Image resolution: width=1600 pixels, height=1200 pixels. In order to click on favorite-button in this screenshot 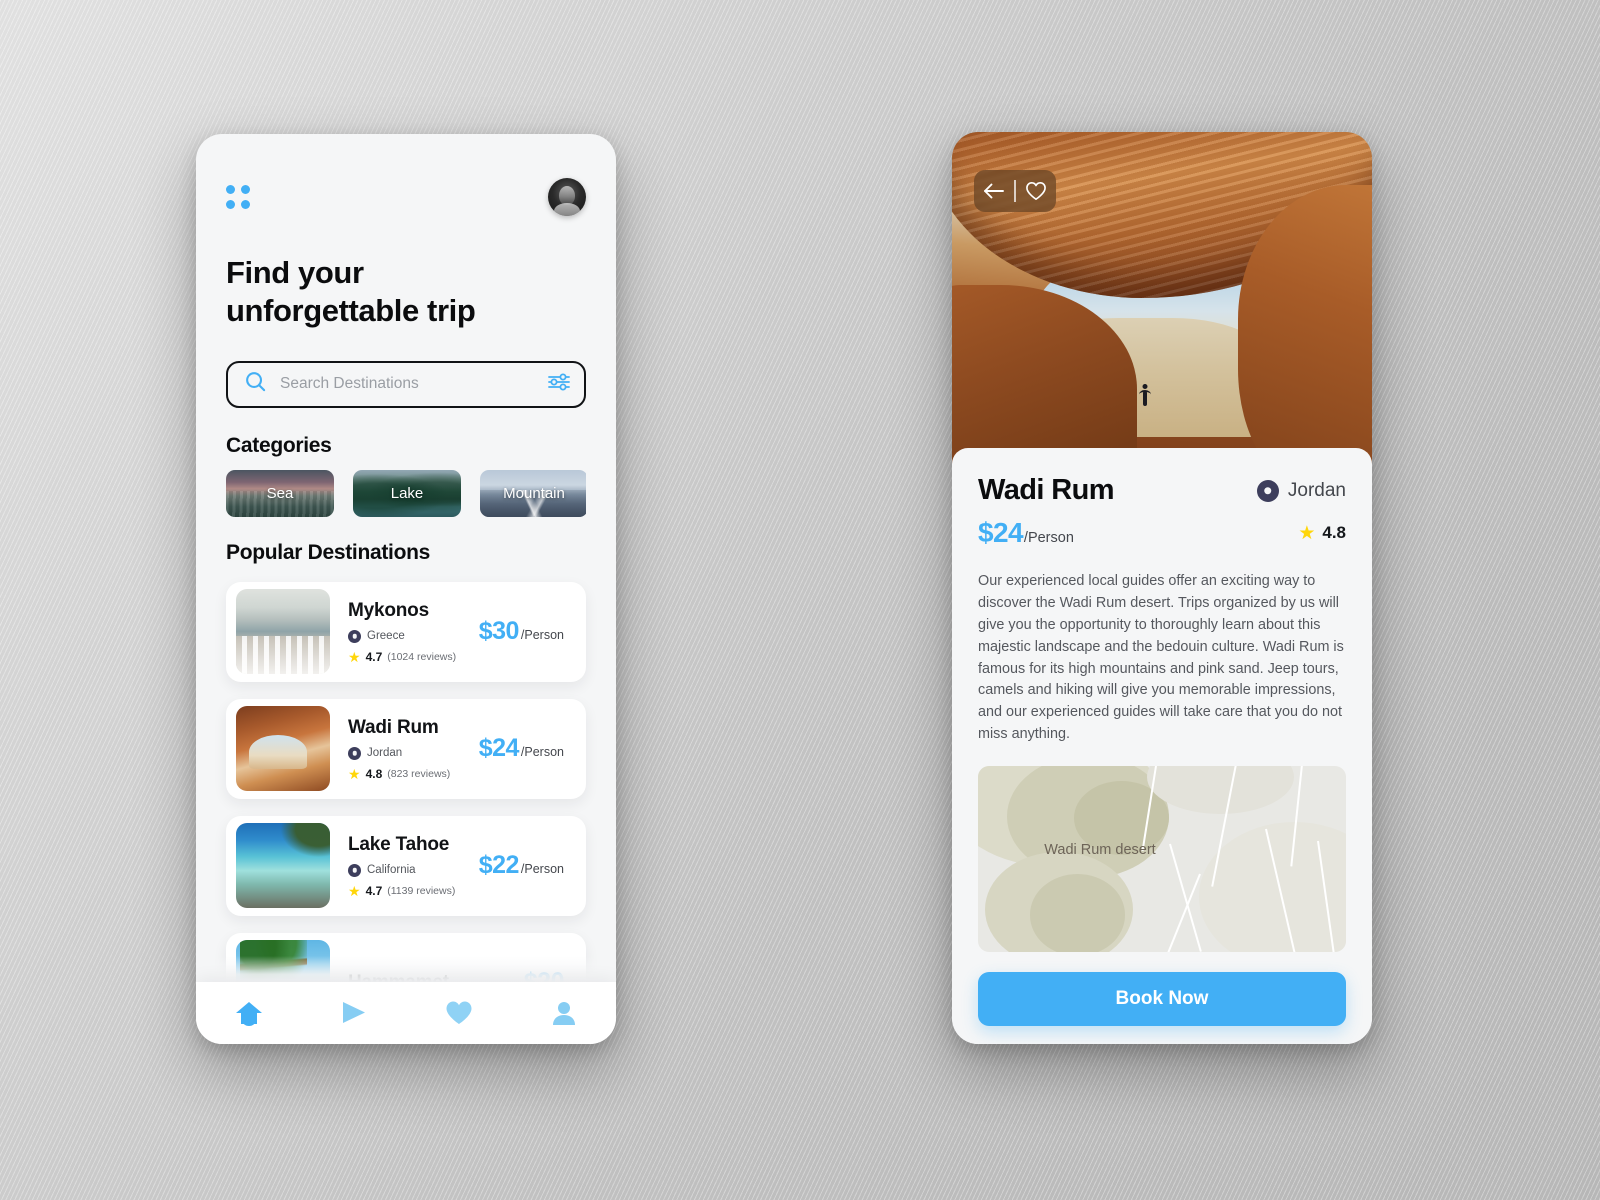, I will do `click(1036, 191)`.